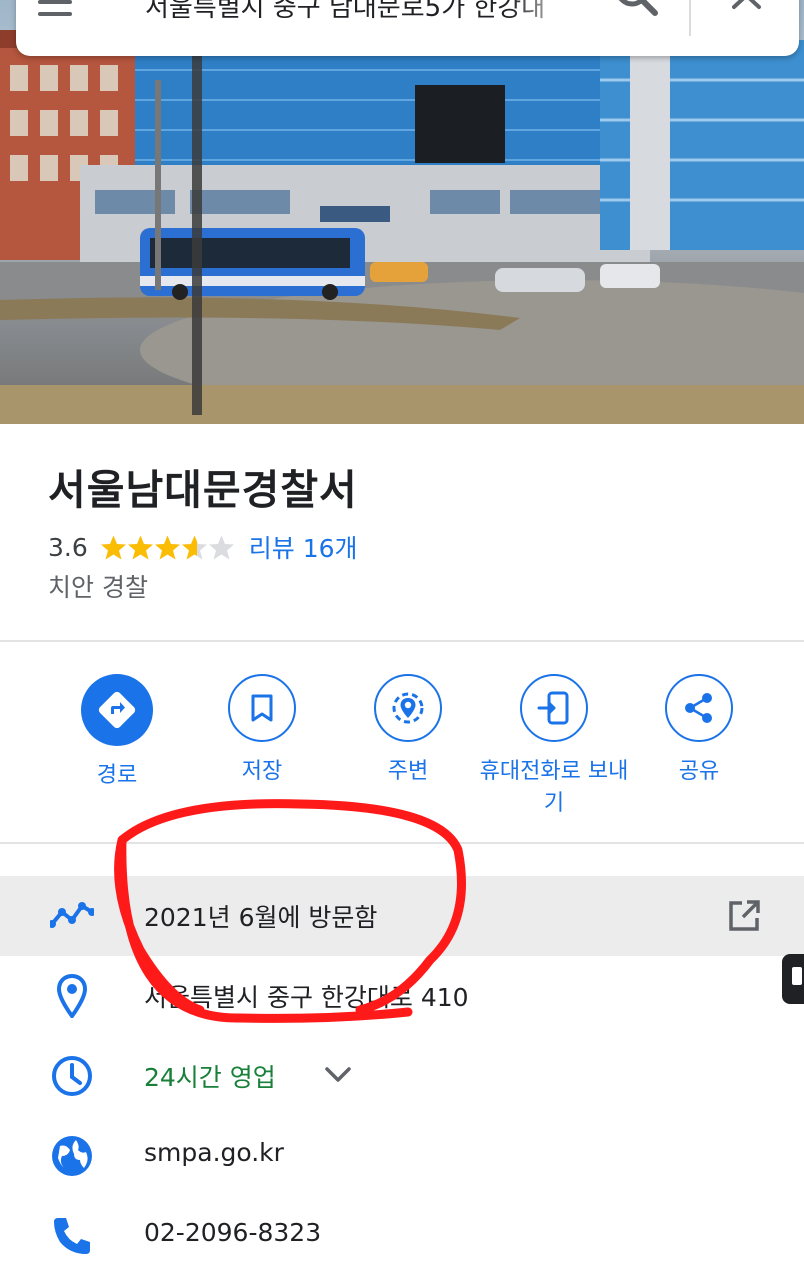 The image size is (804, 1280). What do you see at coordinates (56, 17) in the screenshot?
I see `menu-icon` at bounding box center [56, 17].